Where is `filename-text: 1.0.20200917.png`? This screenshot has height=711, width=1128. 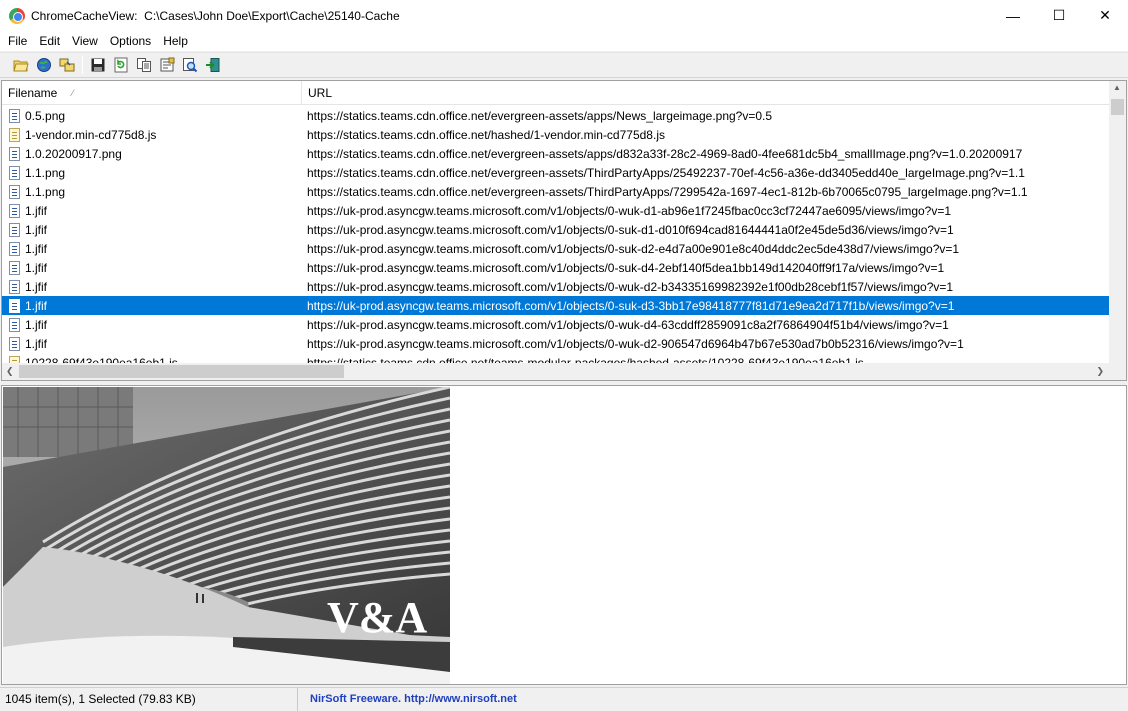
filename-text: 1.0.20200917.png is located at coordinates (73, 153).